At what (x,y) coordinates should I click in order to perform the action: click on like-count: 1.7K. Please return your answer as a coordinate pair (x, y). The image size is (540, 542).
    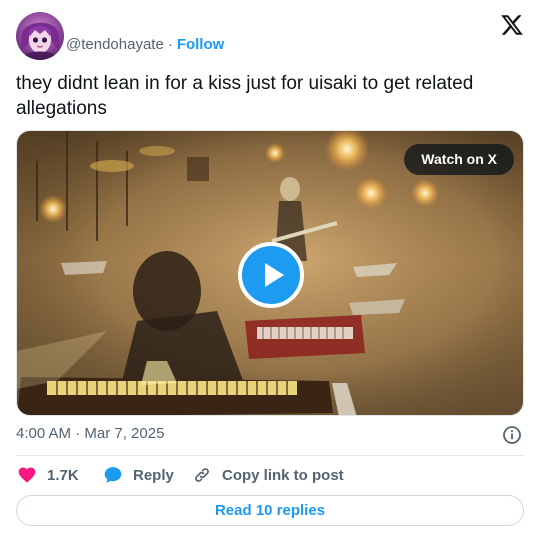
    Looking at the image, I should click on (63, 475).